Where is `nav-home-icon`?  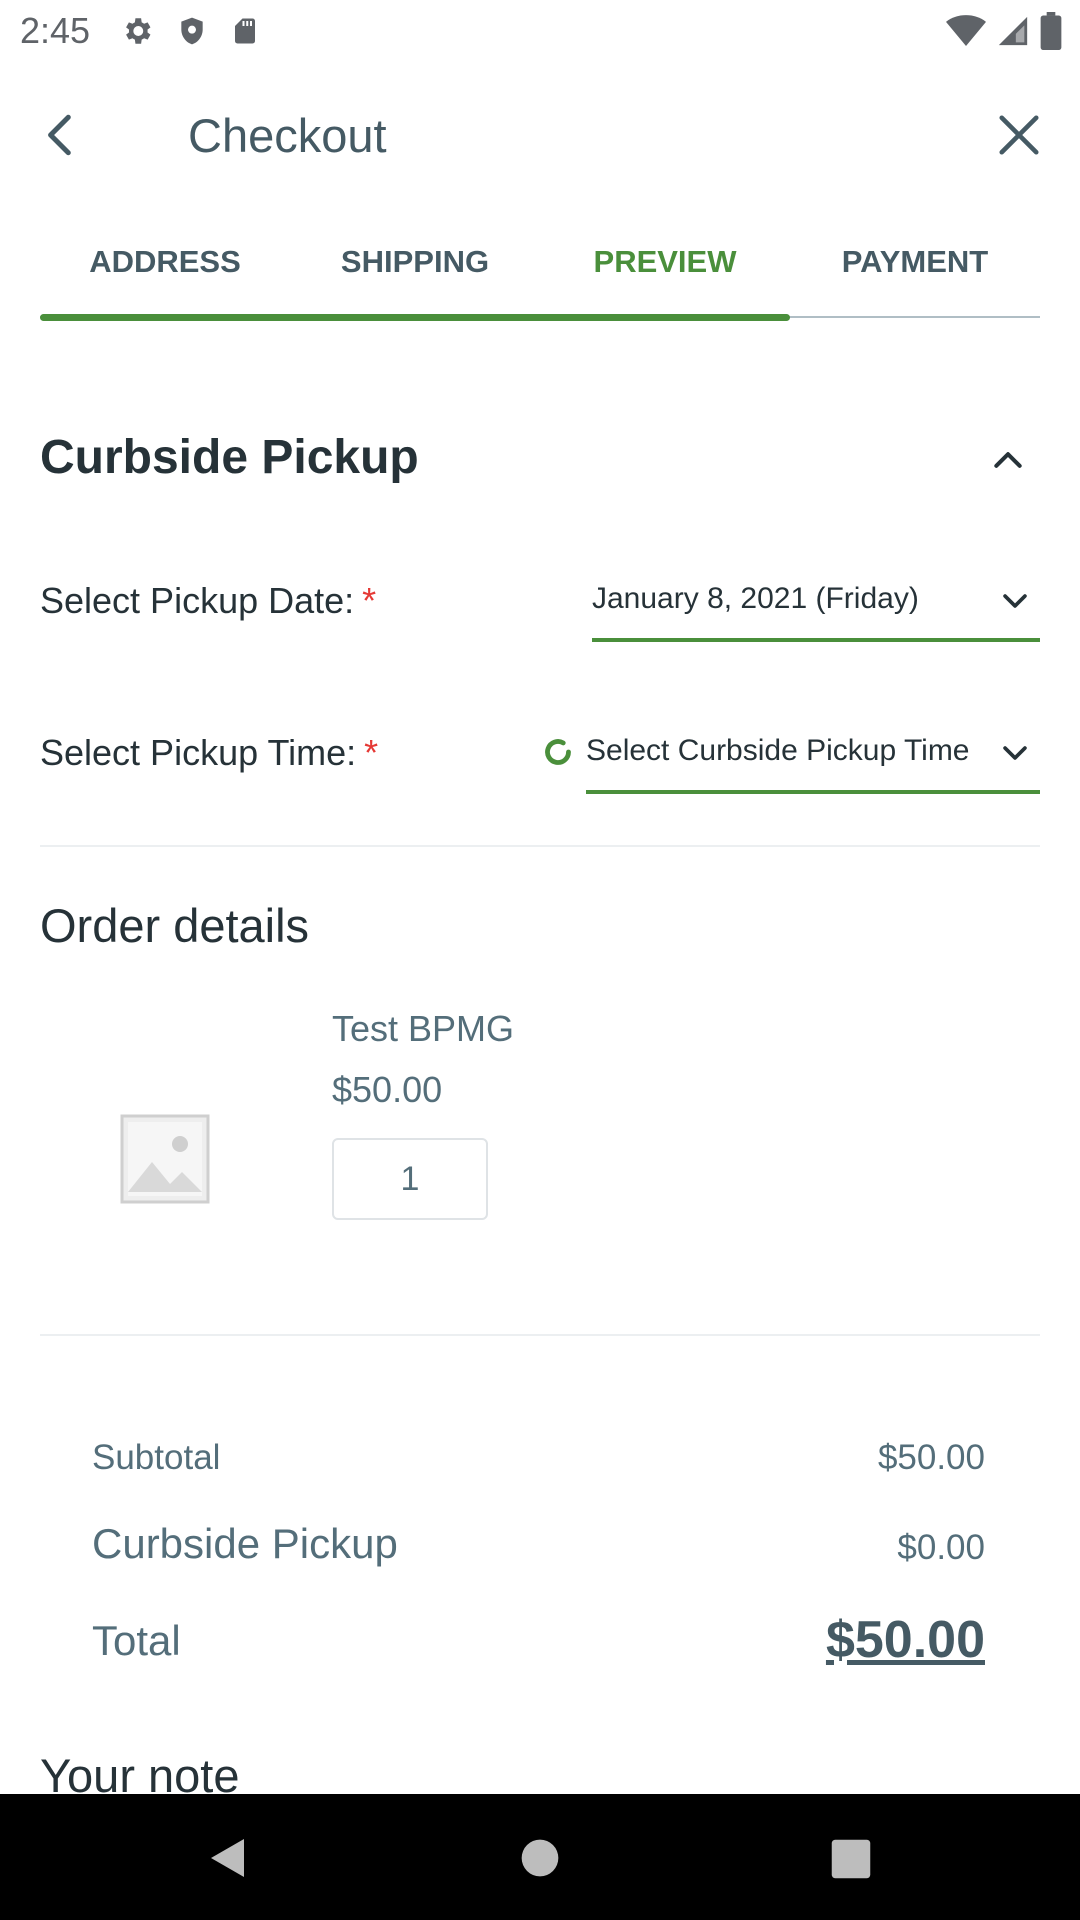
nav-home-icon is located at coordinates (540, 1858).